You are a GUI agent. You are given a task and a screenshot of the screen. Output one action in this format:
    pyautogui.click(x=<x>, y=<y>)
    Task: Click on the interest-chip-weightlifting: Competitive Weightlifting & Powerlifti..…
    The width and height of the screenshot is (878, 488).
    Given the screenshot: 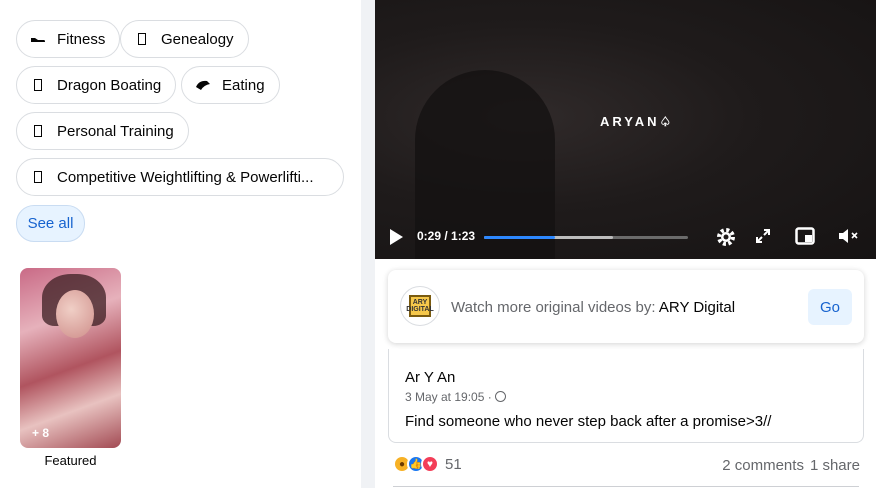 What is the action you would take?
    pyautogui.click(x=180, y=177)
    